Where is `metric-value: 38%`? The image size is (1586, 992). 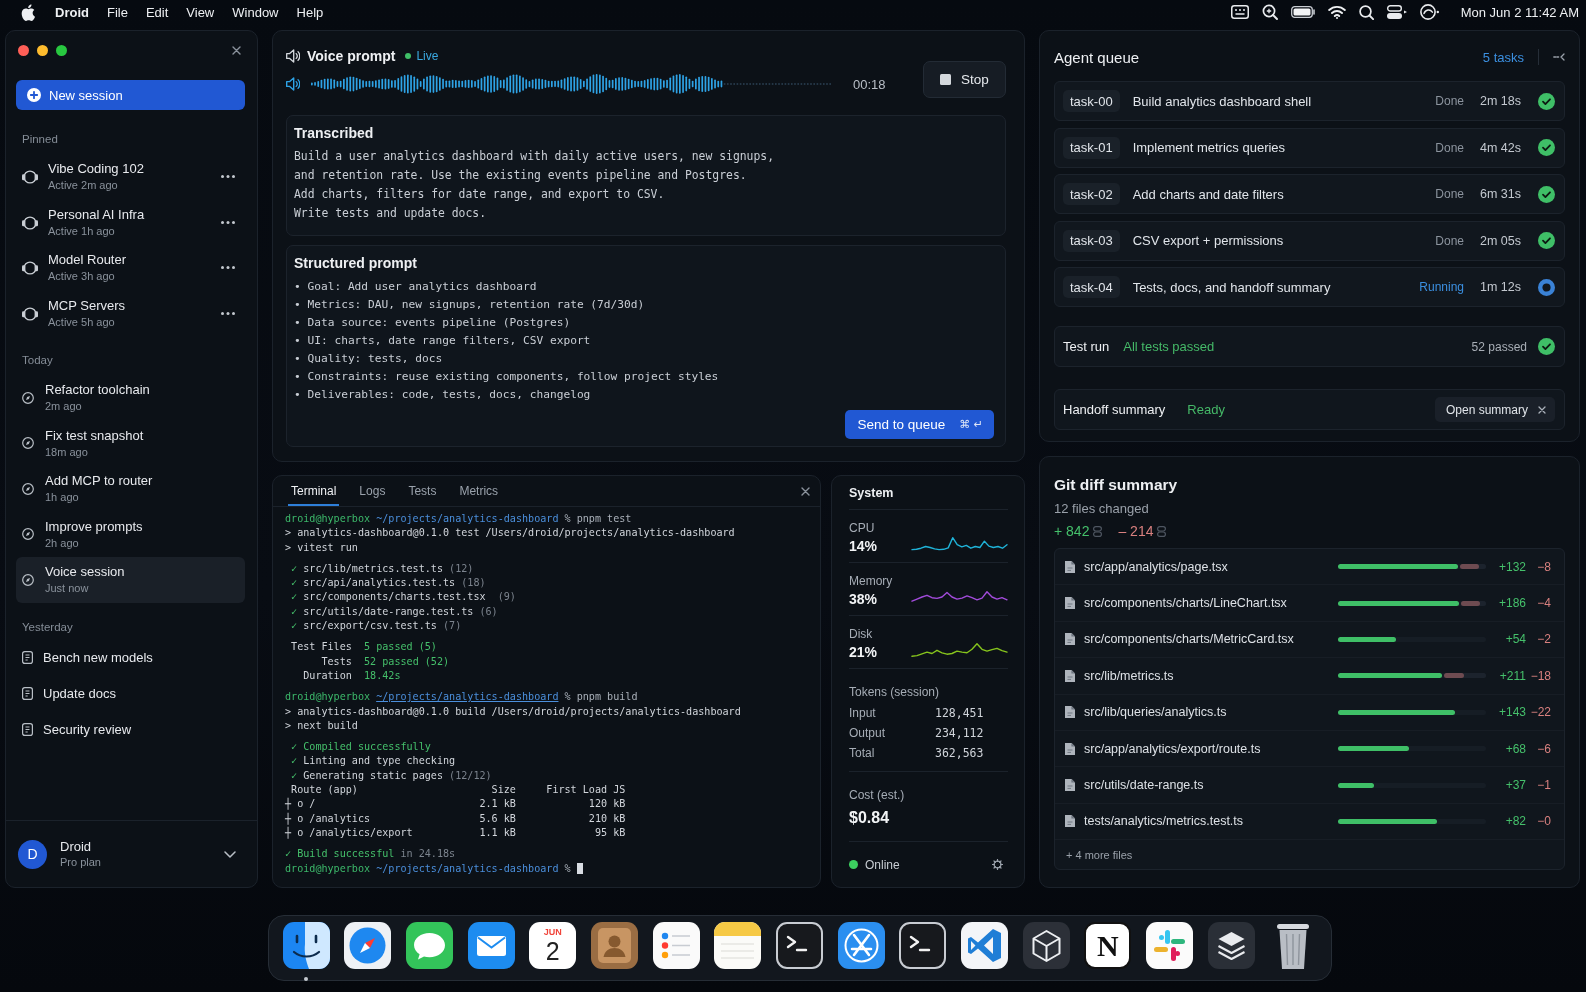
metric-value: 38% is located at coordinates (864, 599).